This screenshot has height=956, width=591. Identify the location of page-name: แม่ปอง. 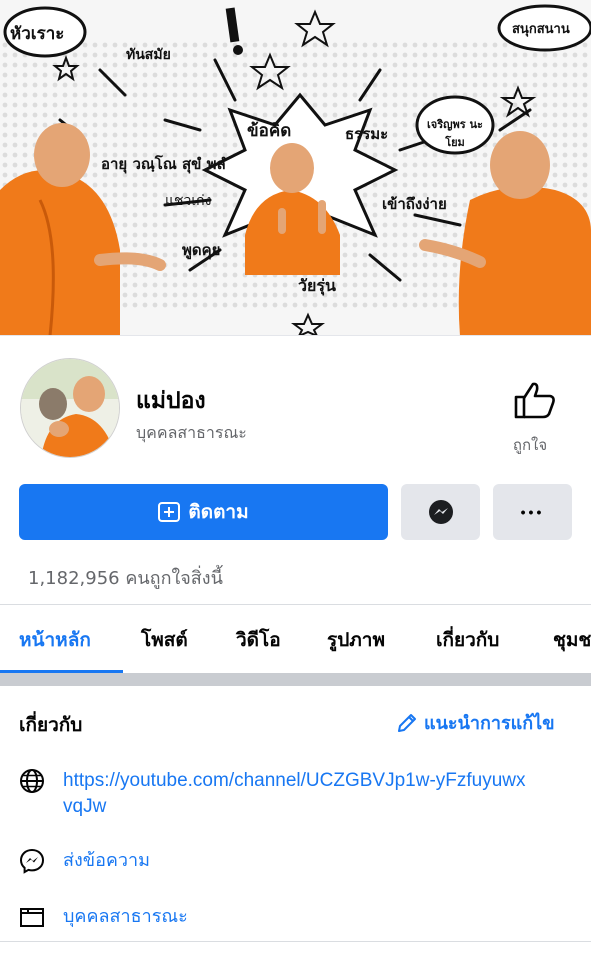
(171, 401).